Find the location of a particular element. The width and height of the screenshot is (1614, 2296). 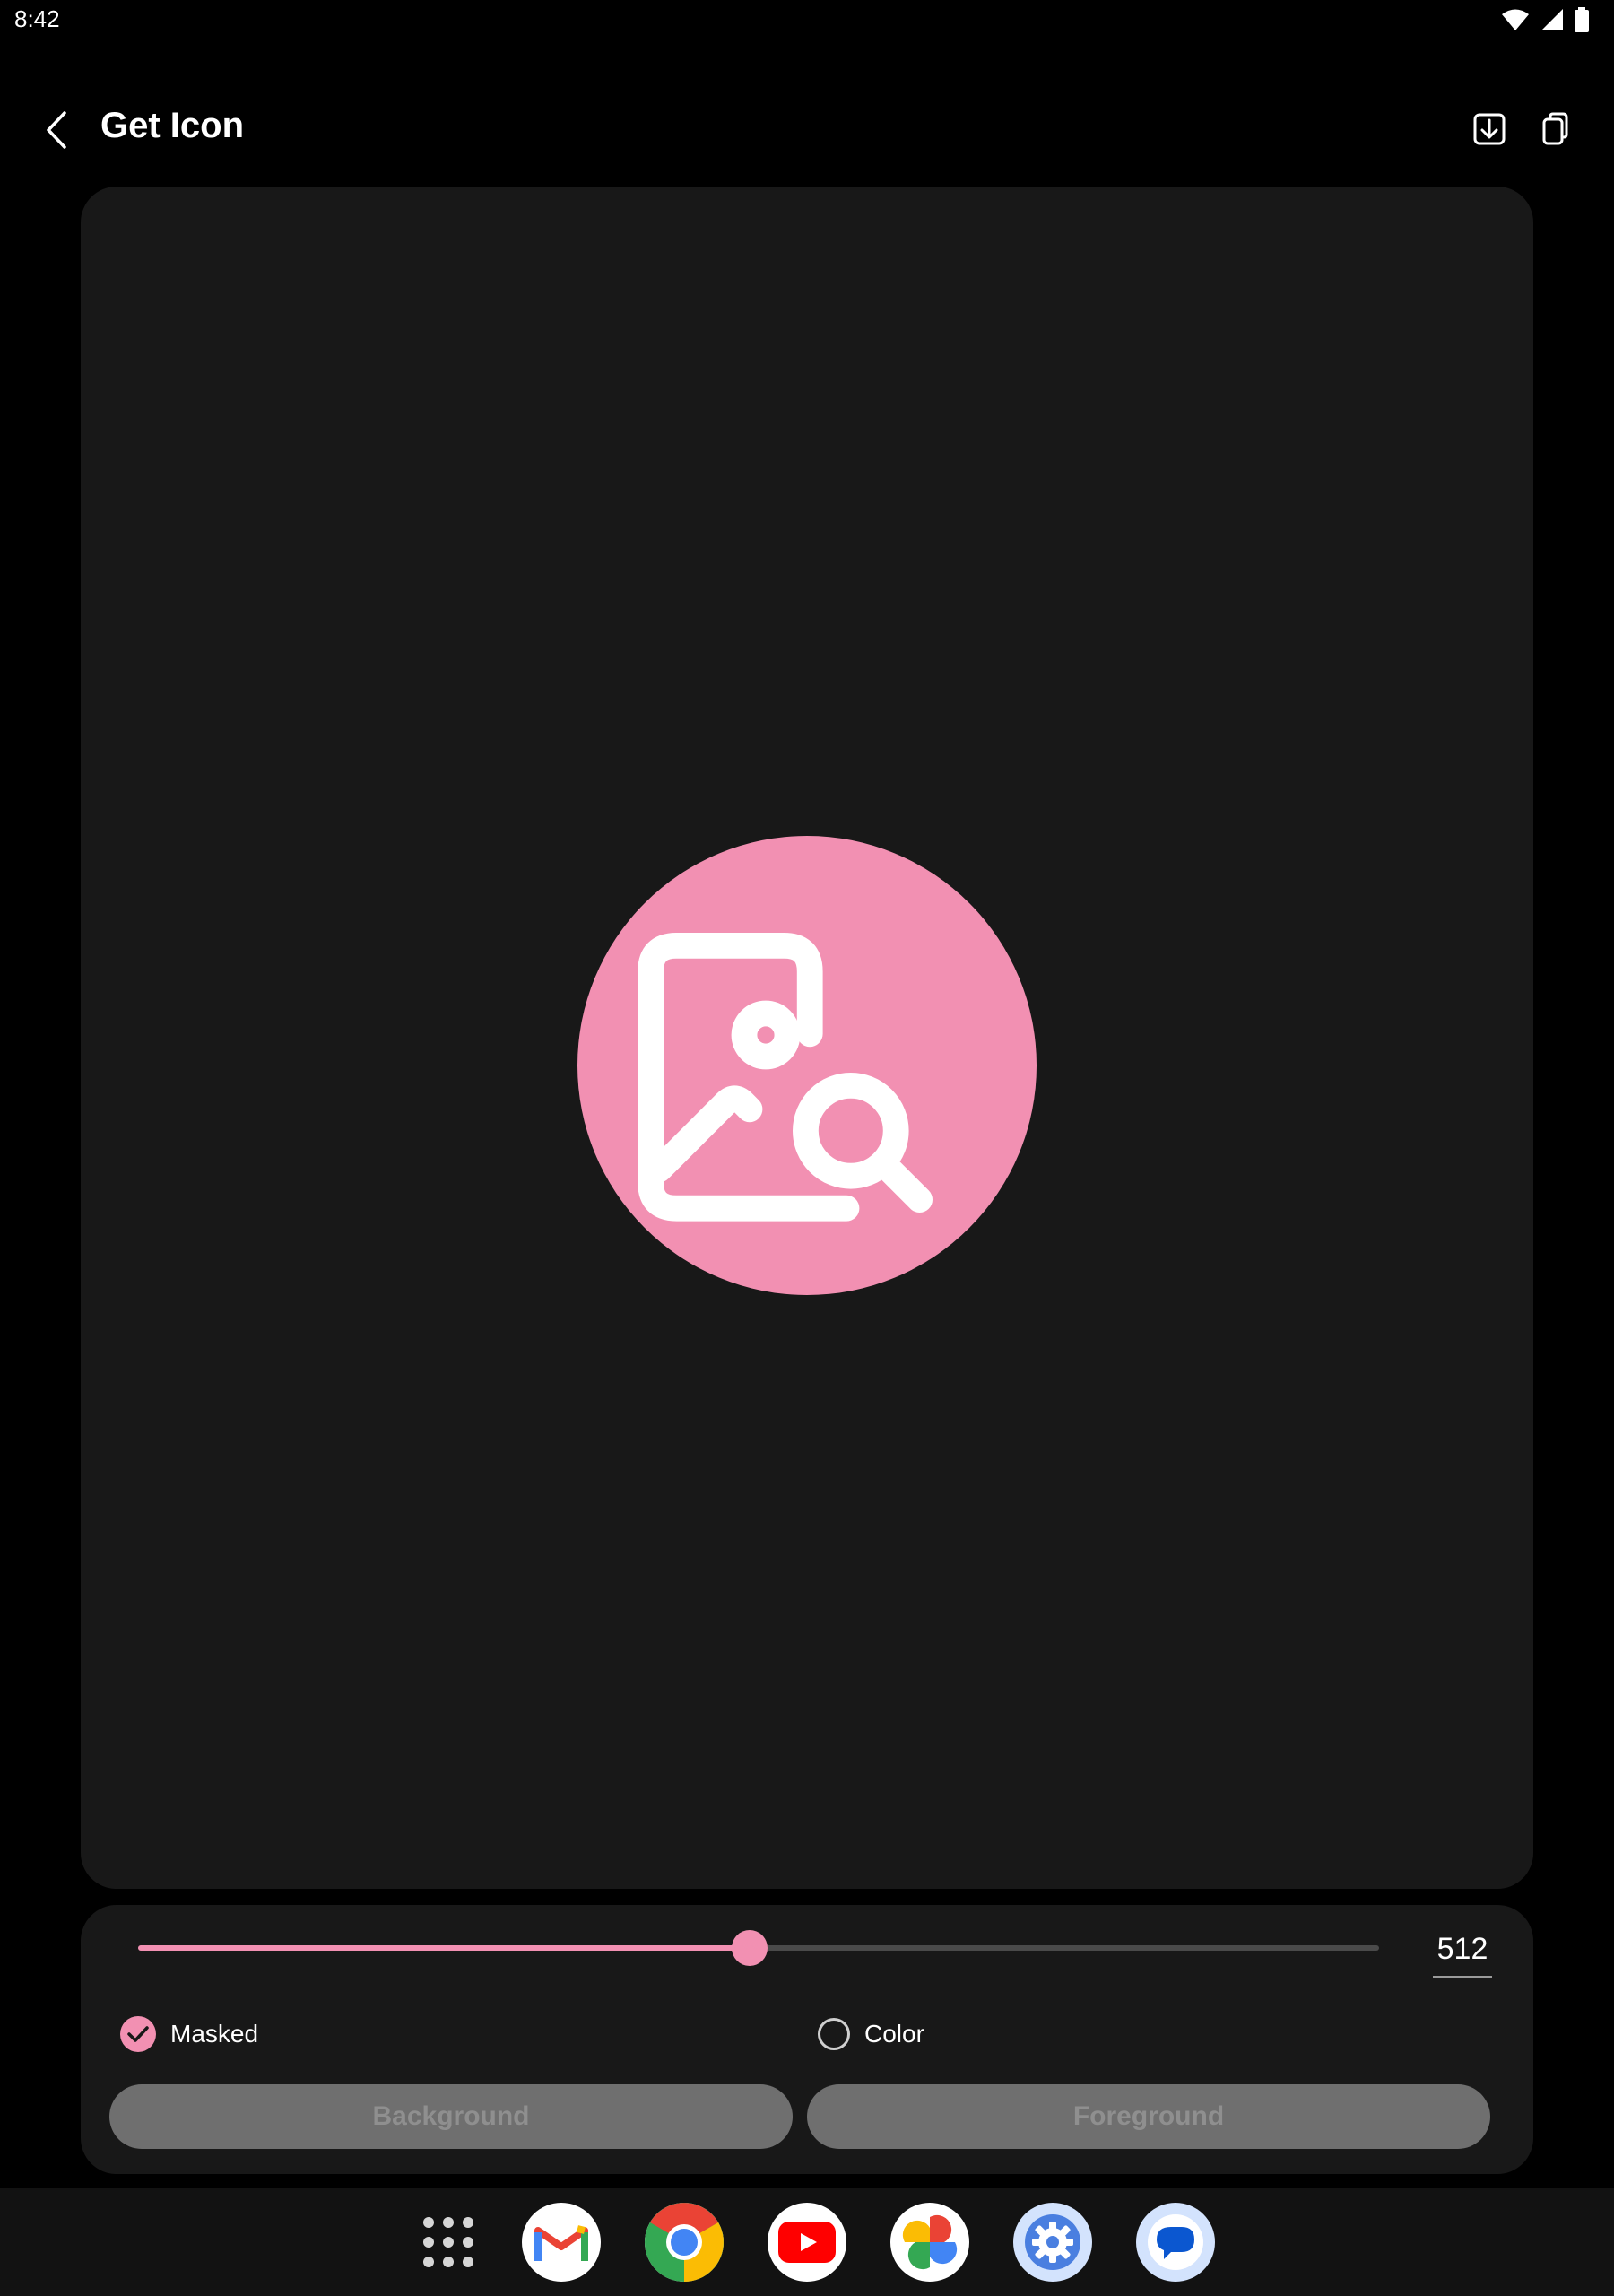

download-icon is located at coordinates (1489, 129).